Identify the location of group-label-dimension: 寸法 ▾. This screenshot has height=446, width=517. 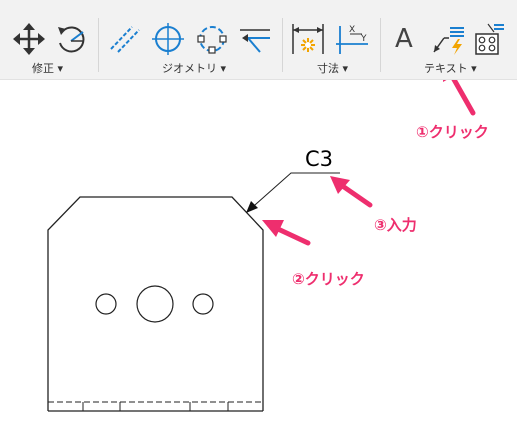
(332, 68).